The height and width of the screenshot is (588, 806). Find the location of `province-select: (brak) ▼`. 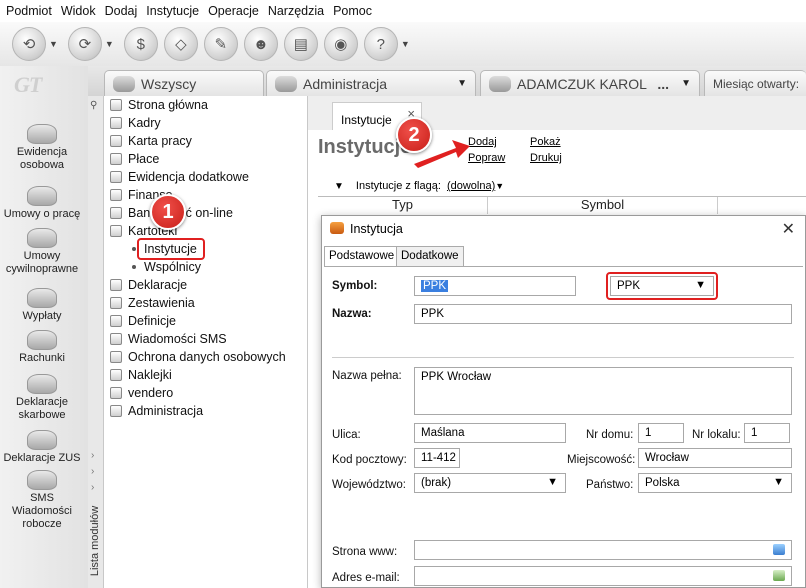

province-select: (brak) ▼ is located at coordinates (490, 483).